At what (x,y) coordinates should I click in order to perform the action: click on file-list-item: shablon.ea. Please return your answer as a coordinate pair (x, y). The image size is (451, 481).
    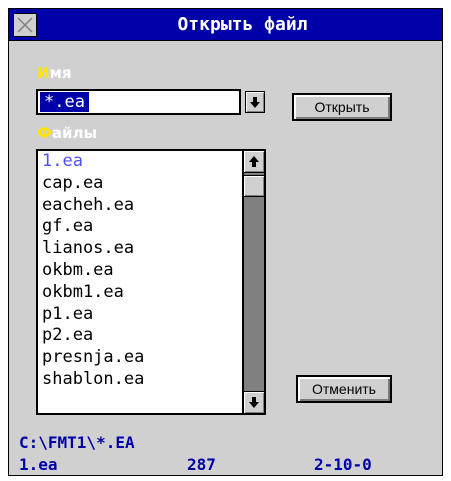
    Looking at the image, I should click on (151, 380).